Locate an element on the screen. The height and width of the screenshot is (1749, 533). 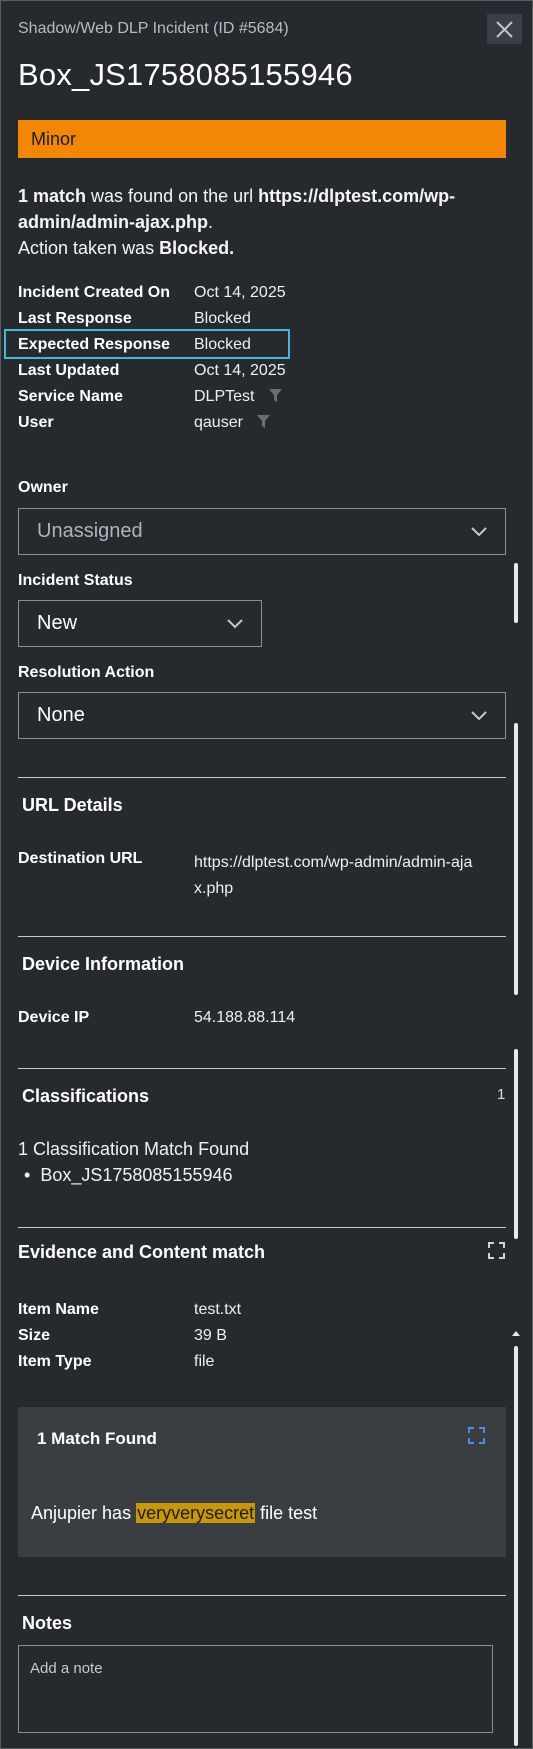
evidence-item-type-value: file is located at coordinates (204, 1361).